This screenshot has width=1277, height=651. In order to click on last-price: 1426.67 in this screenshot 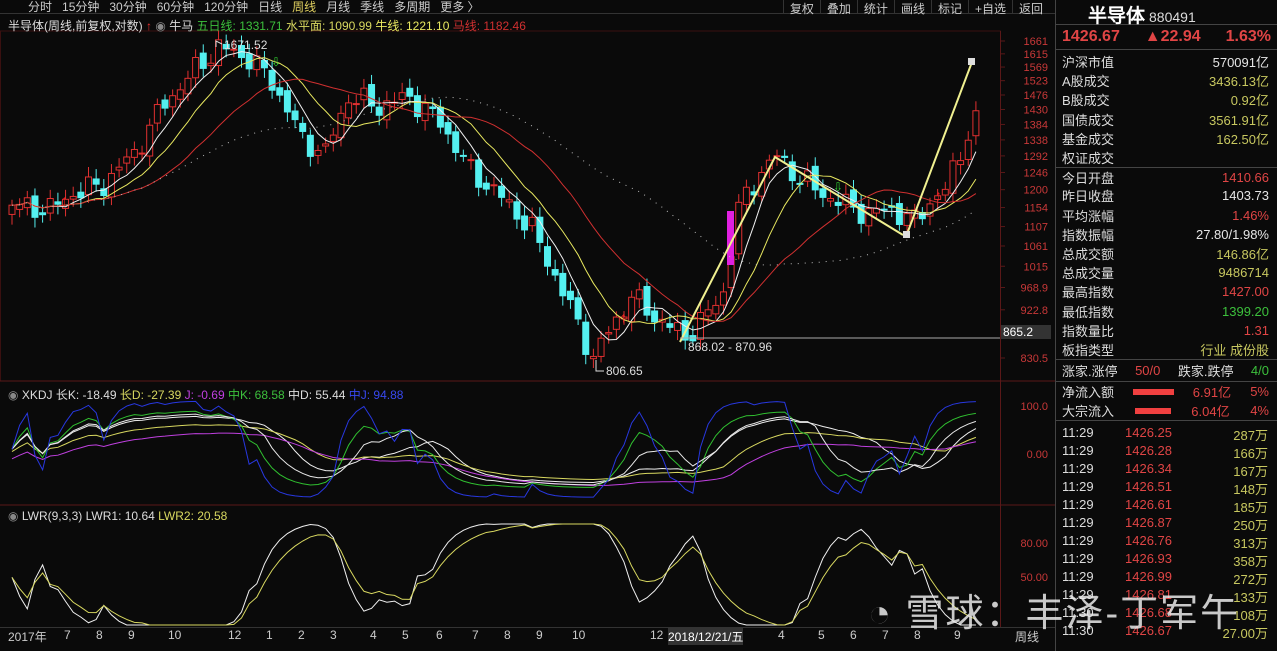, I will do `click(1091, 36)`.